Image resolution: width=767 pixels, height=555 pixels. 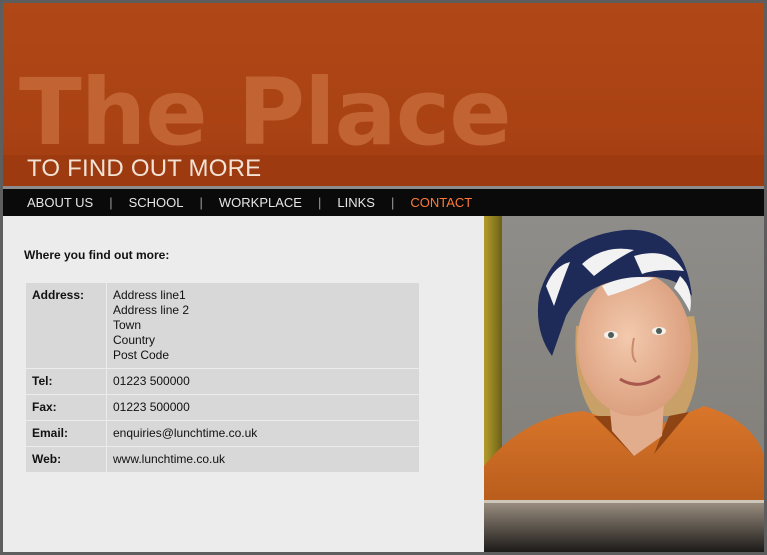 I want to click on nav-about-us: ABOUT US, so click(x=60, y=202).